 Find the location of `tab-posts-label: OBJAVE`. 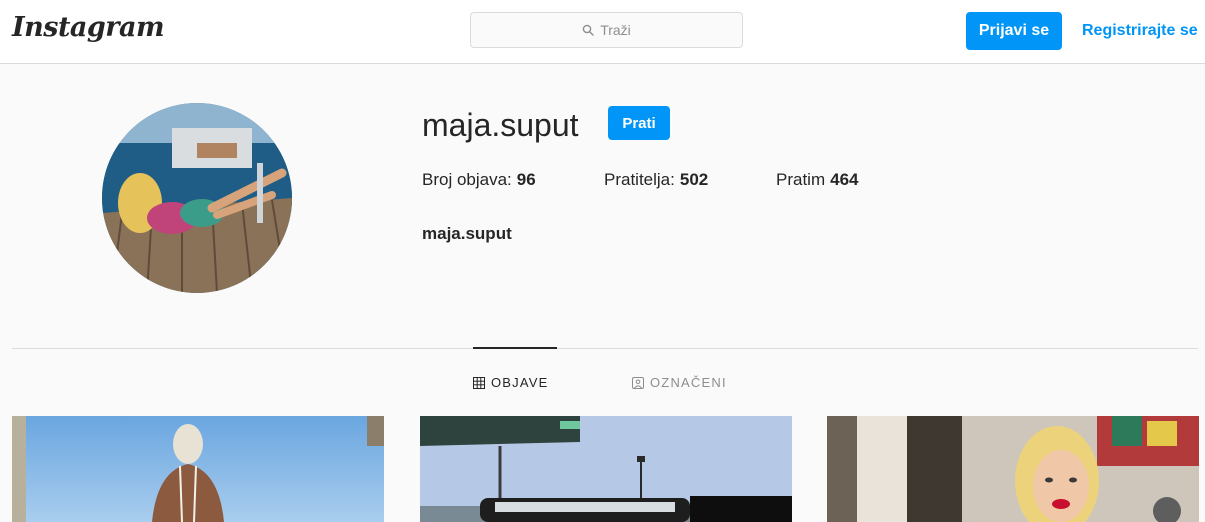

tab-posts-label: OBJAVE is located at coordinates (520, 382).